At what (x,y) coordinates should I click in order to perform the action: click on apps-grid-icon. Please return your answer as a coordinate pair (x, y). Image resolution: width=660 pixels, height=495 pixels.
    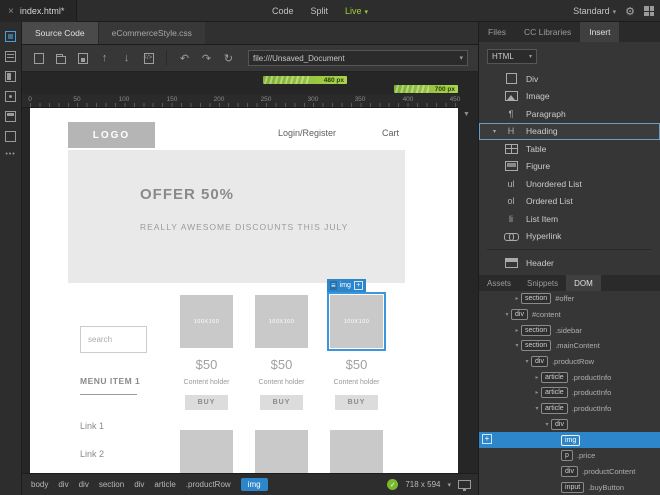
    Looking at the image, I should click on (649, 11).